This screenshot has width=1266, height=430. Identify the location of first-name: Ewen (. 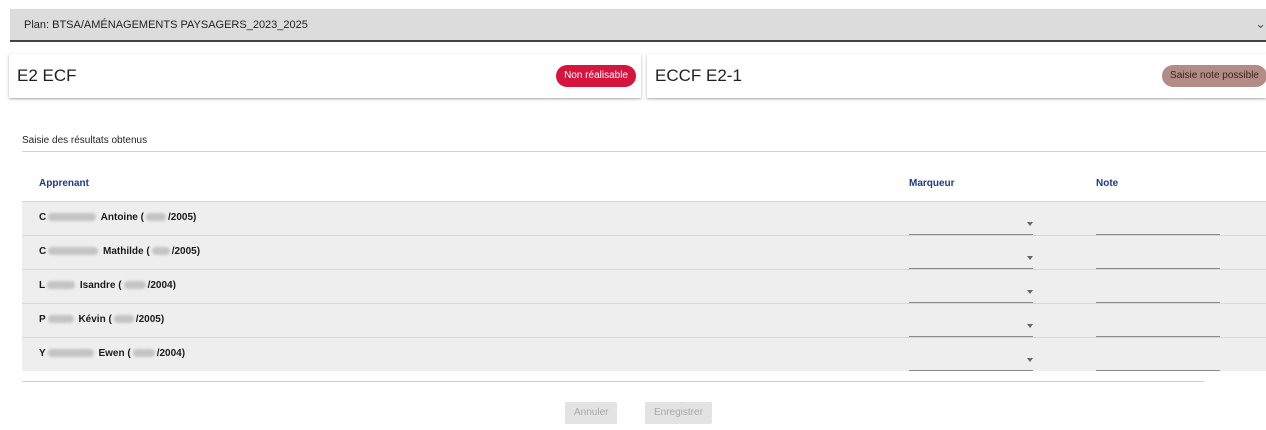
(114, 353).